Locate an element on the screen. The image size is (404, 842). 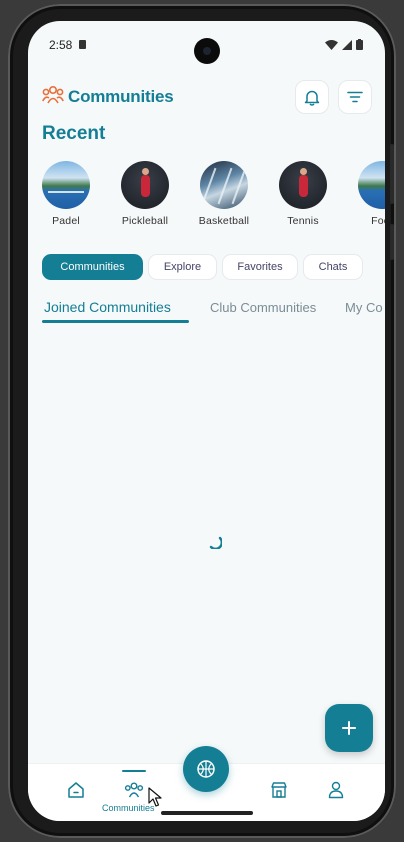
recent-item-padel: Padel is located at coordinates (67, 194).